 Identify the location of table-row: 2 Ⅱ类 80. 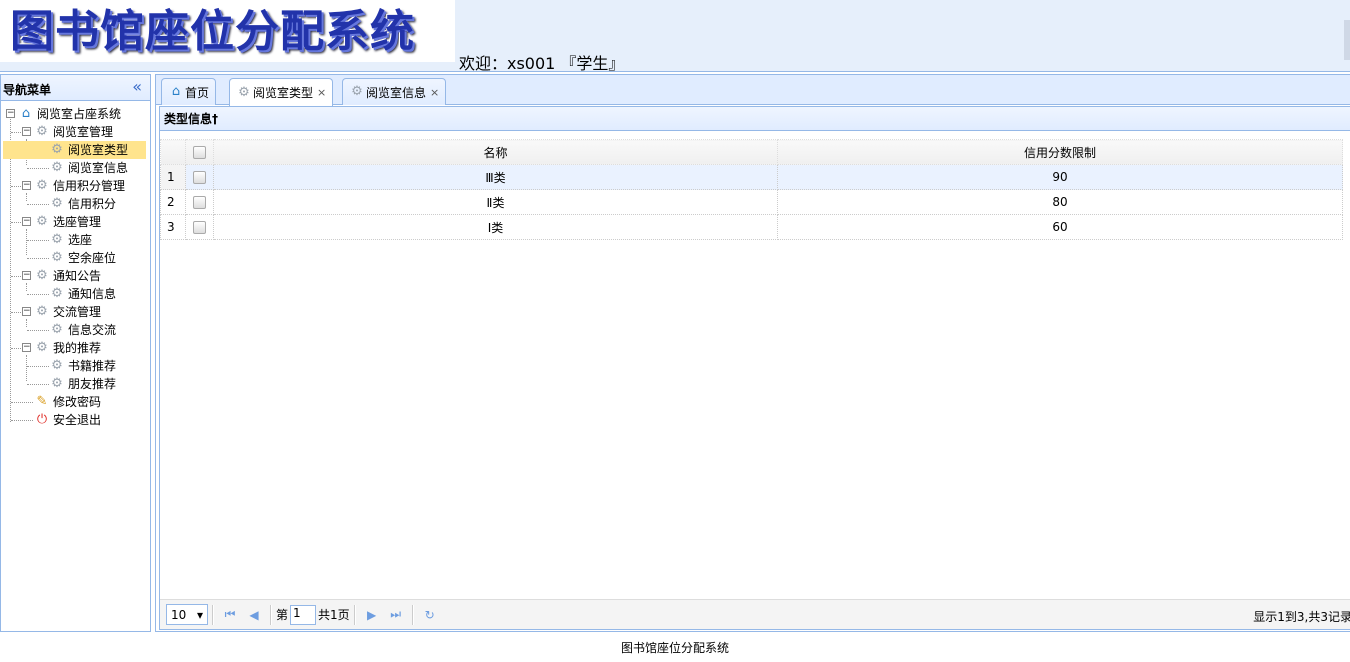
(751, 202).